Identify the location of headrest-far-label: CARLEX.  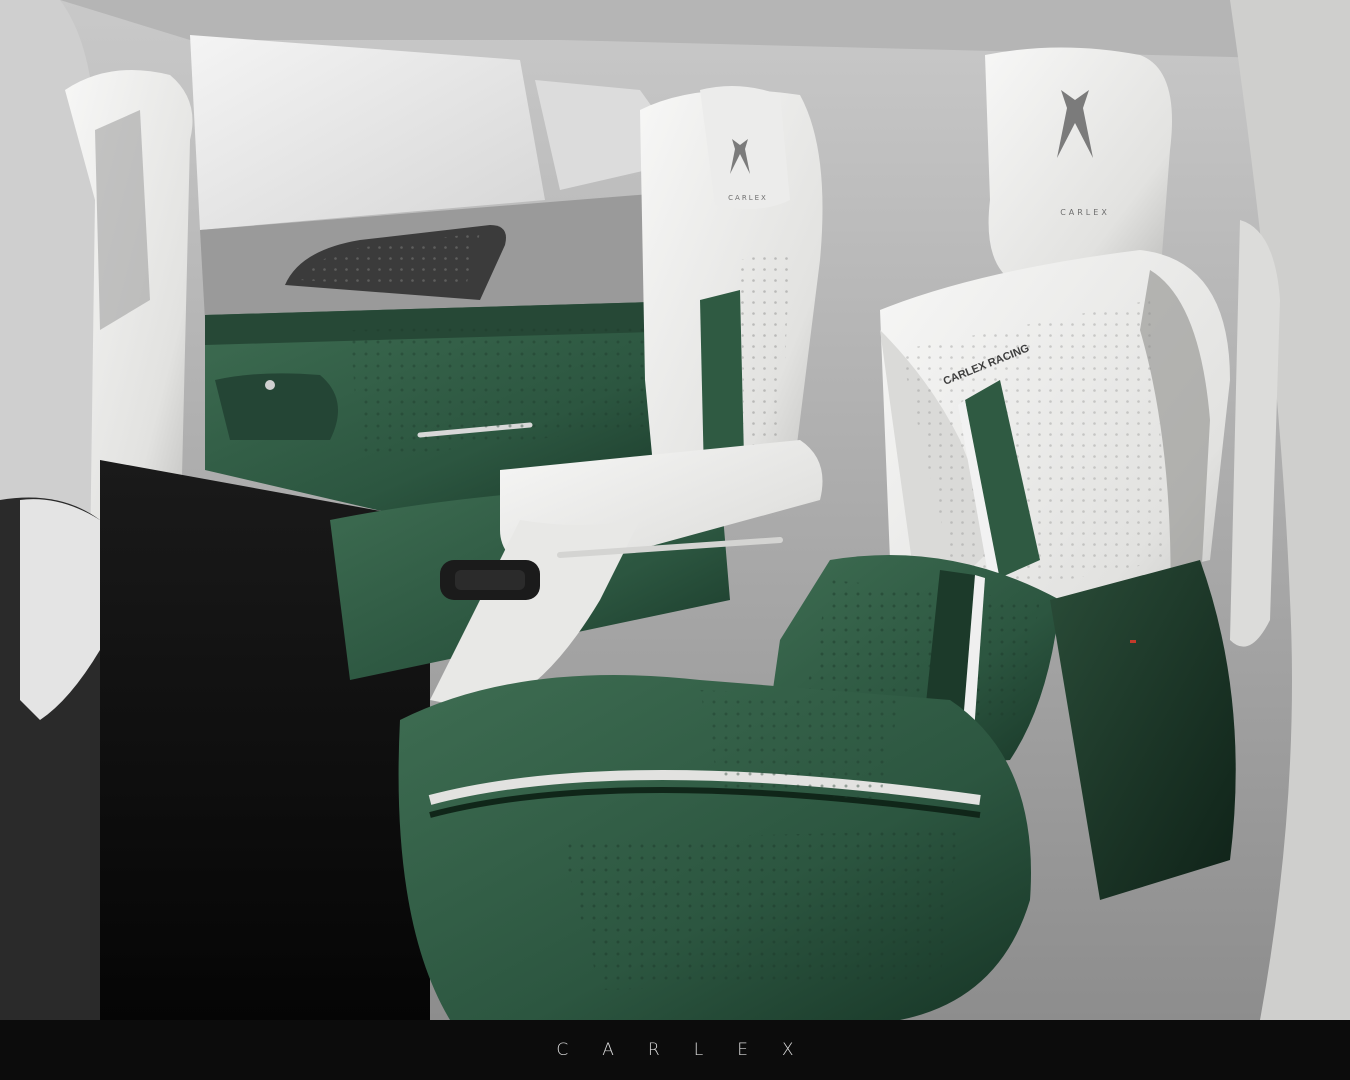
(748, 198).